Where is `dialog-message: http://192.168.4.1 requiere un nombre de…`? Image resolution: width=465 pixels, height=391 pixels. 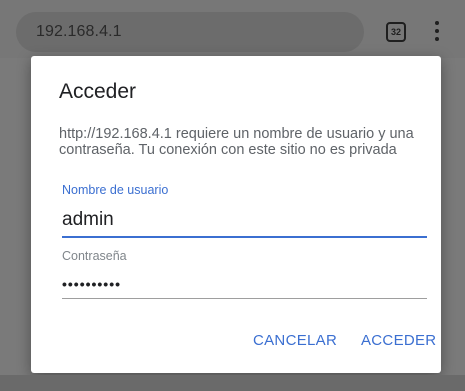
dialog-message: http://192.168.4.1 requiere un nombre de… is located at coordinates (236, 142).